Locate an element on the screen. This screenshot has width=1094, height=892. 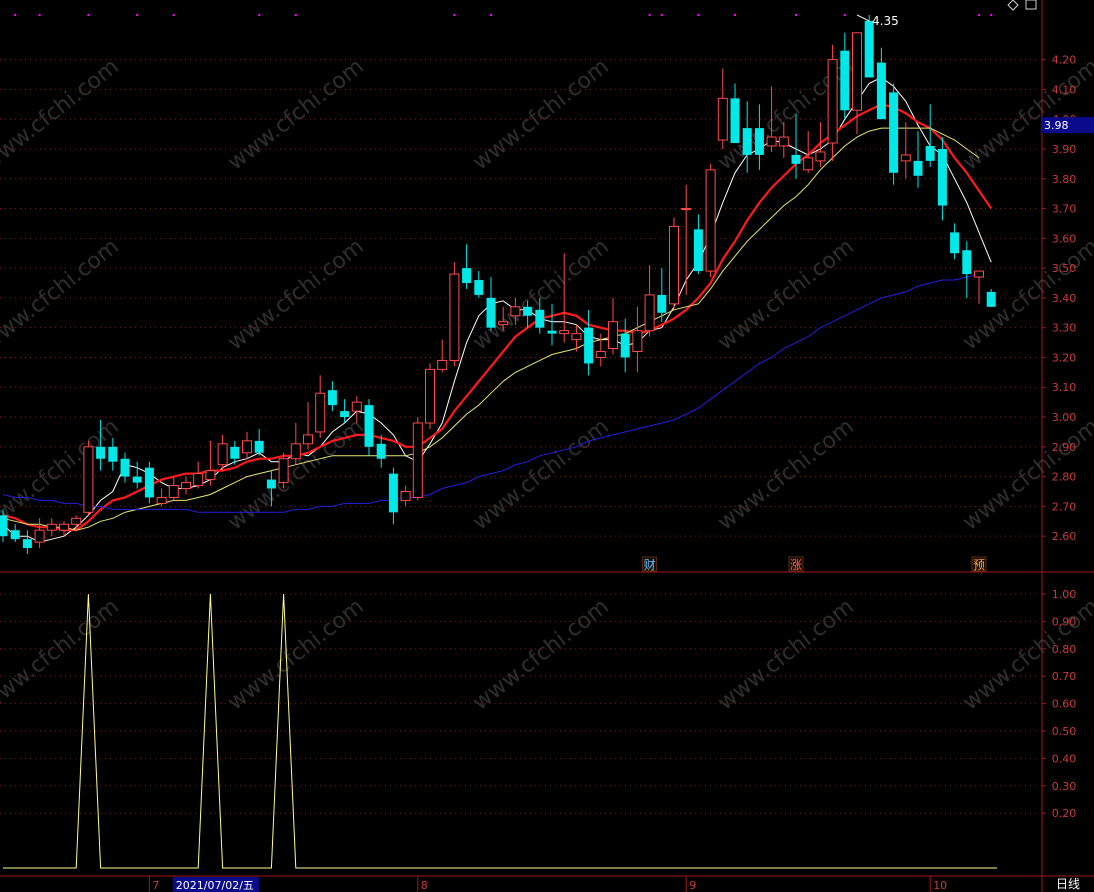
y-tick-label: 3.30 is located at coordinates (1064, 328).